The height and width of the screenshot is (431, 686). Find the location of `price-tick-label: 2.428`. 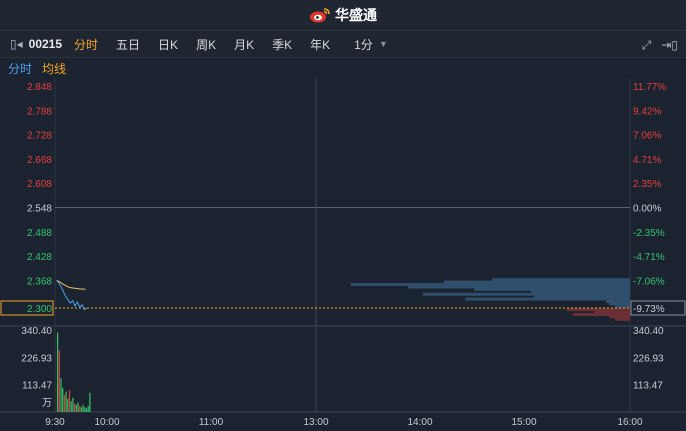

price-tick-label: 2.428 is located at coordinates (39, 257).